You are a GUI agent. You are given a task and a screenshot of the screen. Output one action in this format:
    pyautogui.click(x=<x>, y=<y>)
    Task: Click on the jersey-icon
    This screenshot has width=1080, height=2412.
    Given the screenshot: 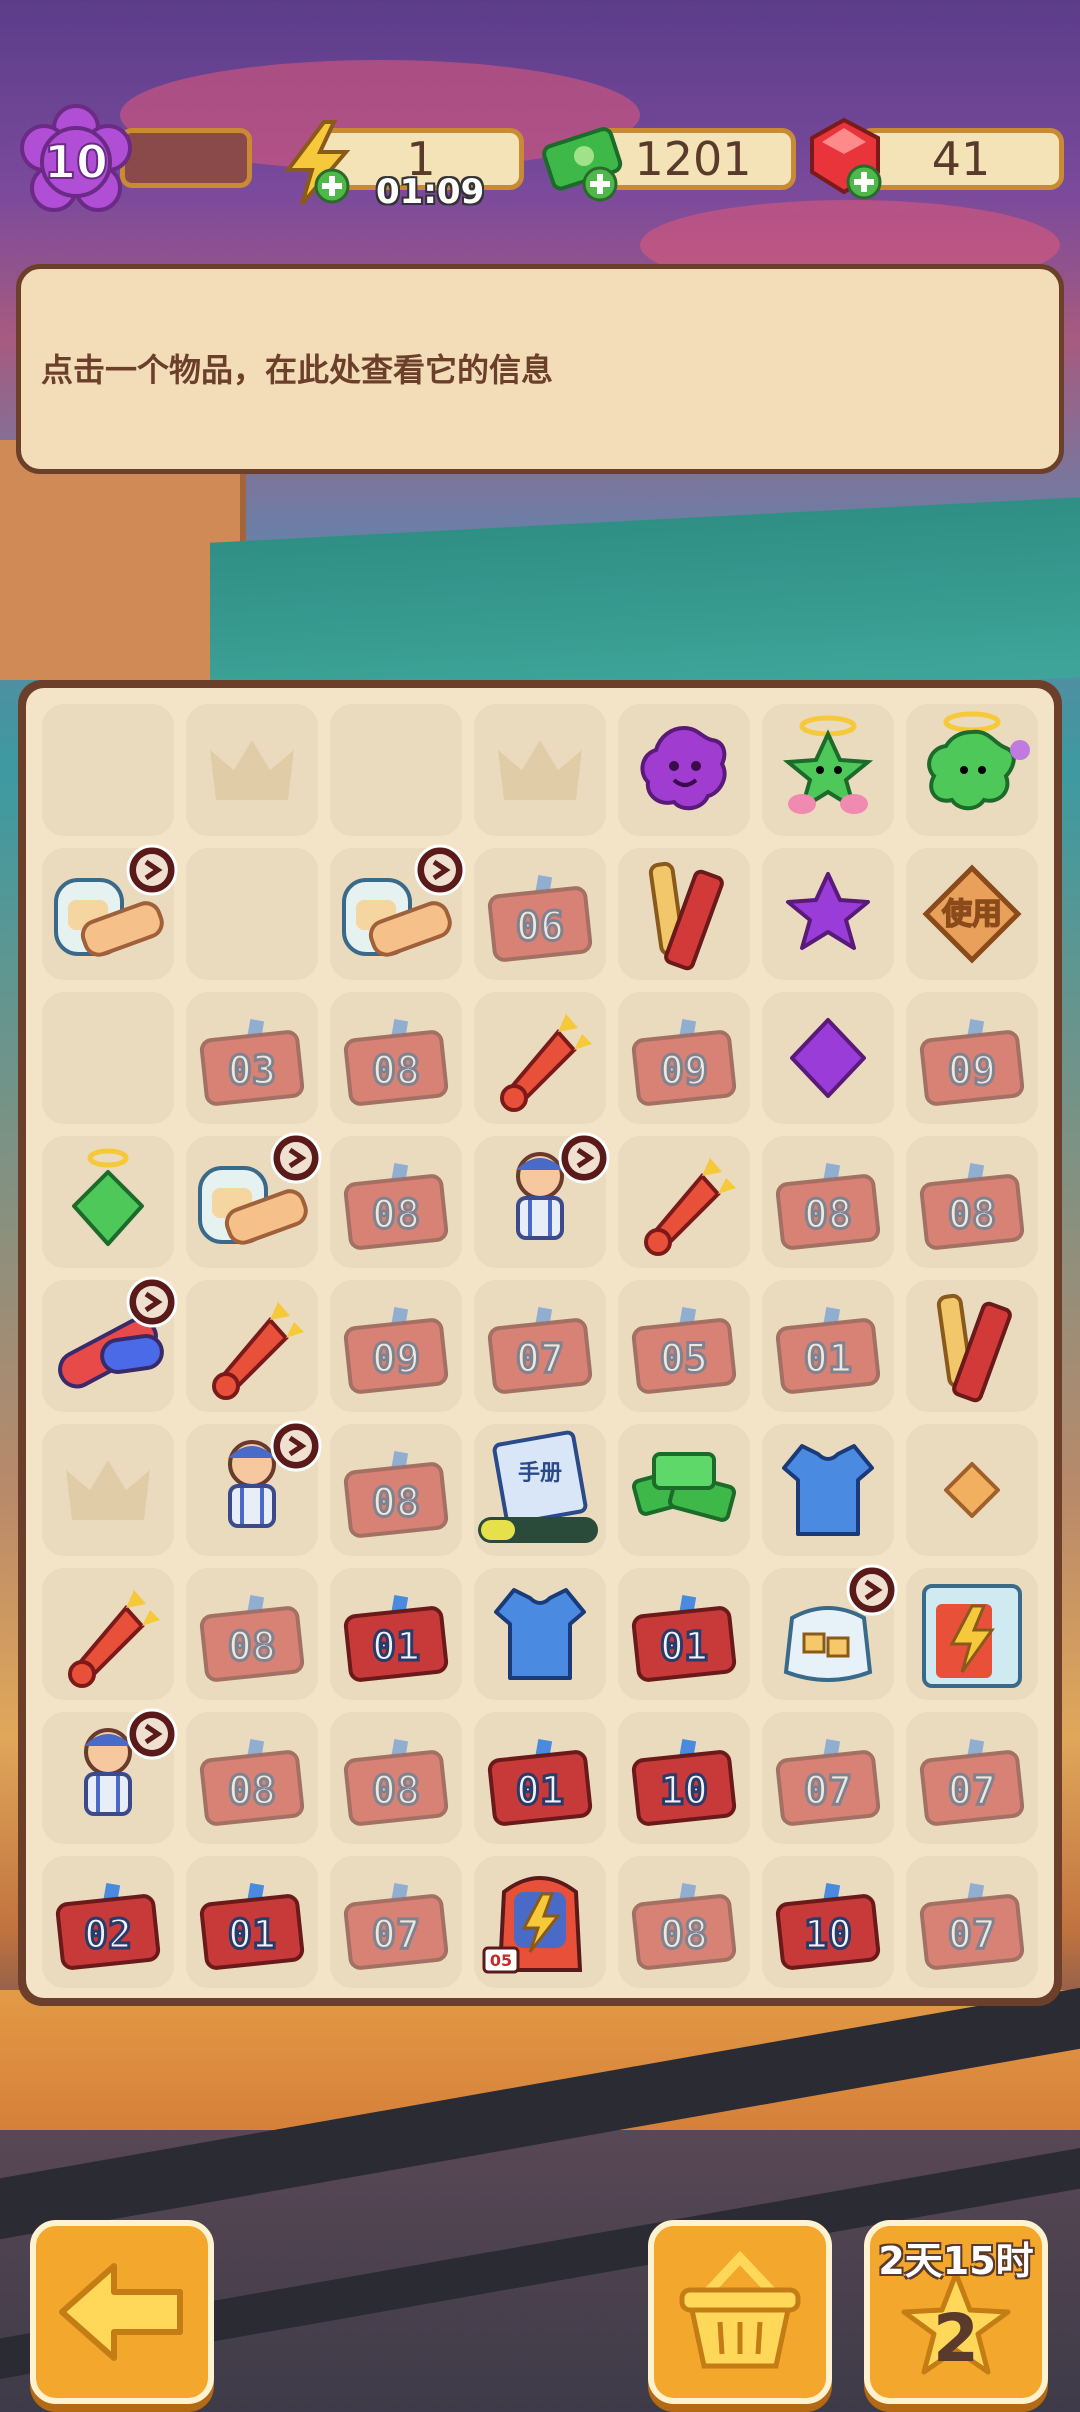 What is the action you would take?
    pyautogui.click(x=828, y=1490)
    